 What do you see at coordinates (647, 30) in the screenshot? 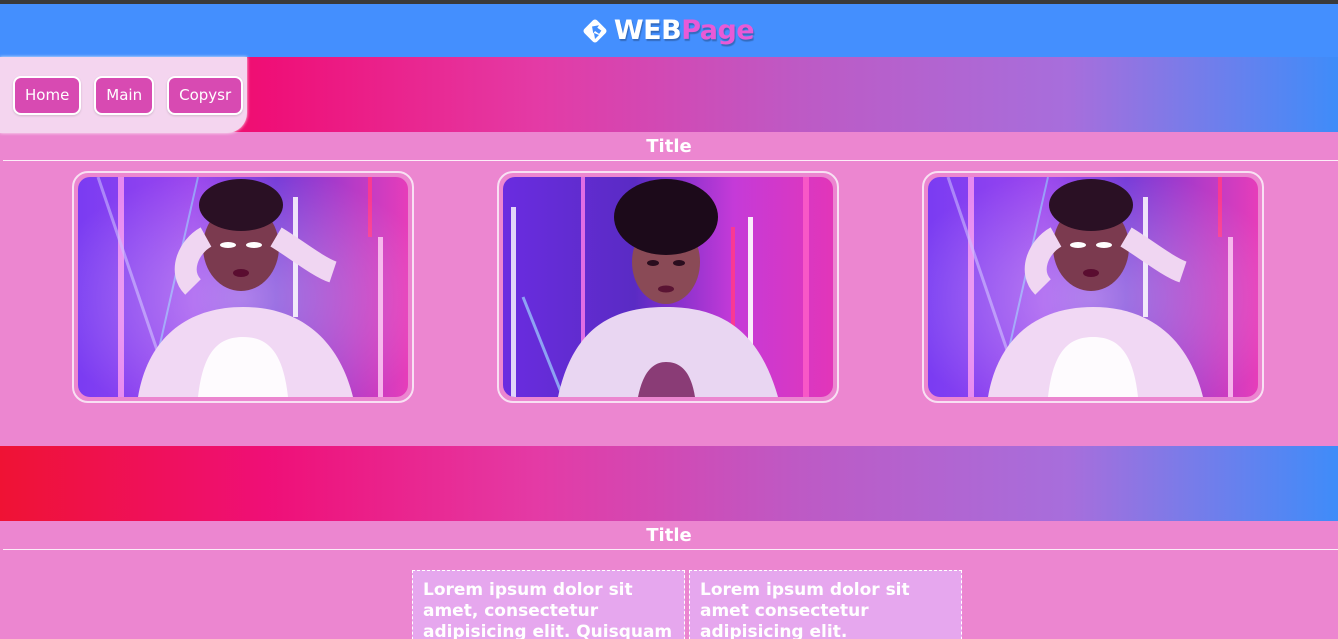
I see `logo-word-web: WEB` at bounding box center [647, 30].